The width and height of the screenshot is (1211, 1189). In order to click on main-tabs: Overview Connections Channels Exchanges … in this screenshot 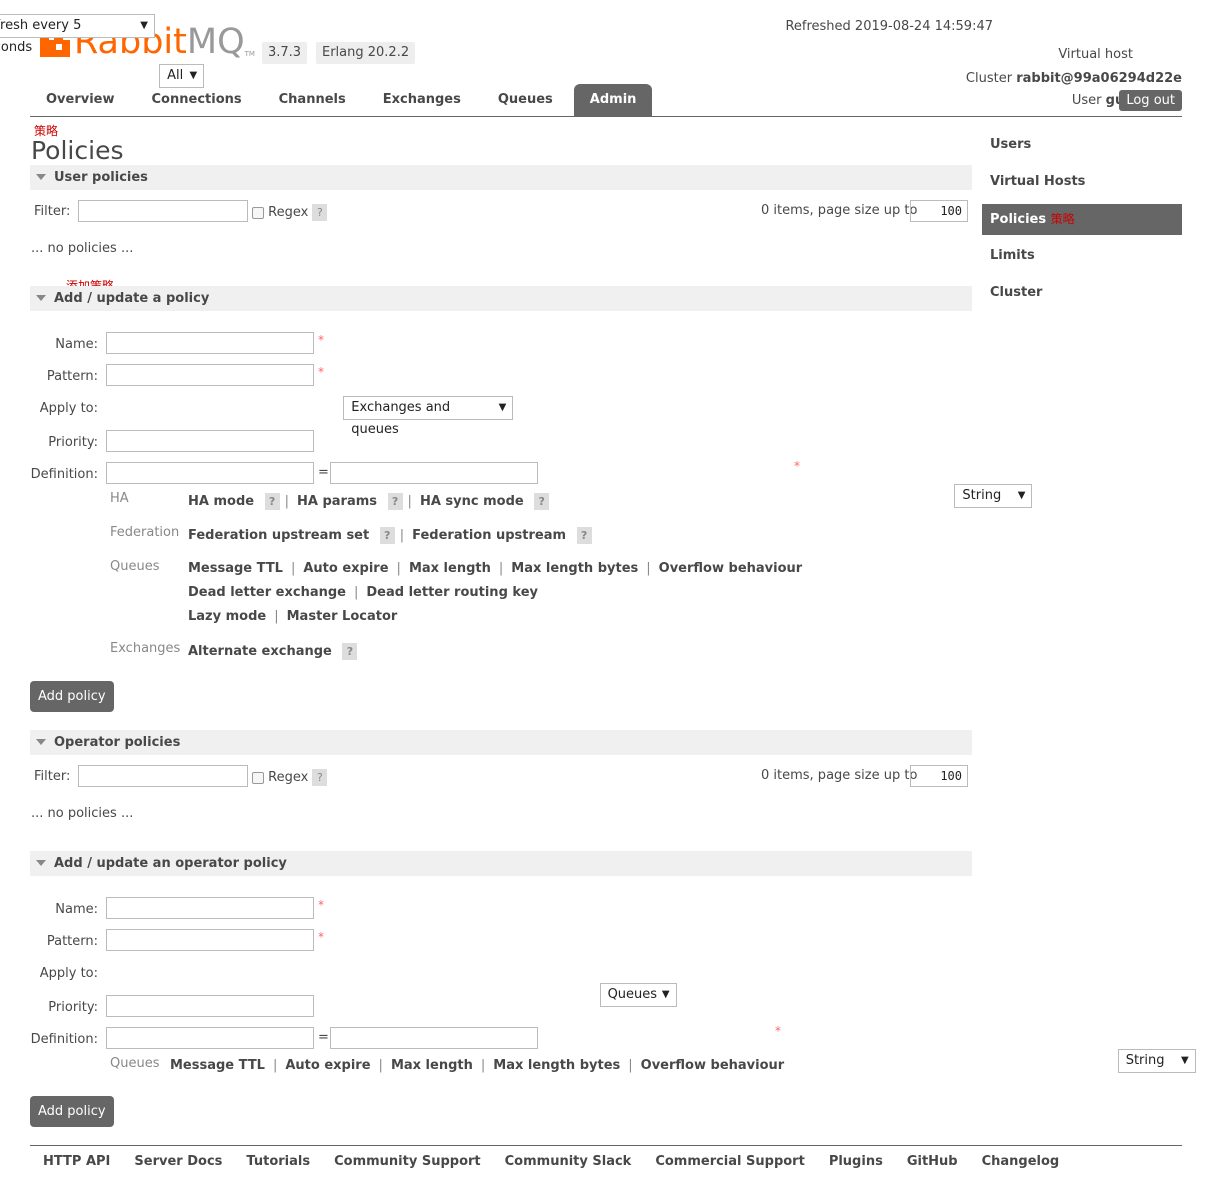, I will do `click(606, 100)`.